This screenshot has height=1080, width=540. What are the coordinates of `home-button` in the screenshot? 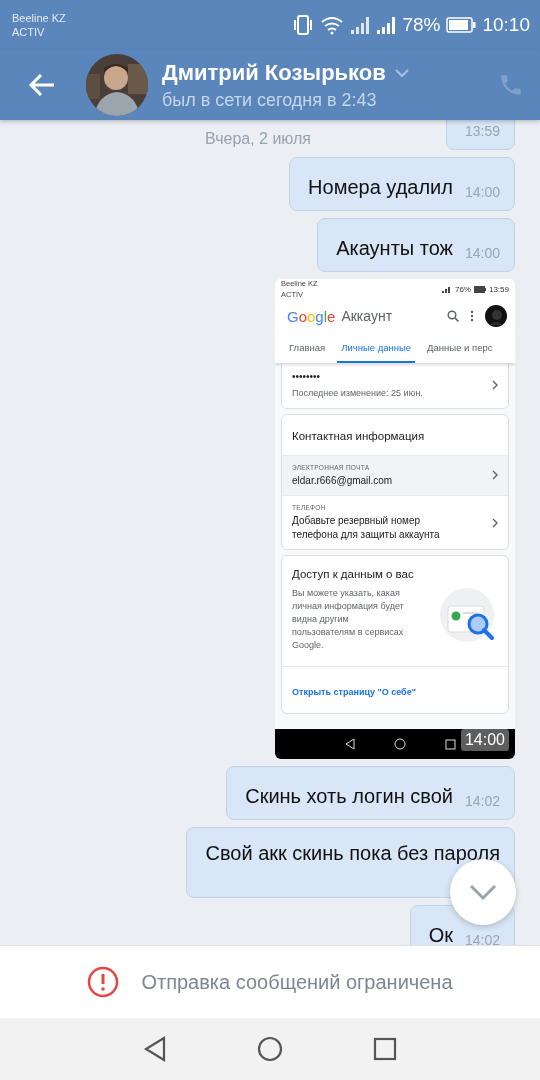 It's located at (270, 1049).